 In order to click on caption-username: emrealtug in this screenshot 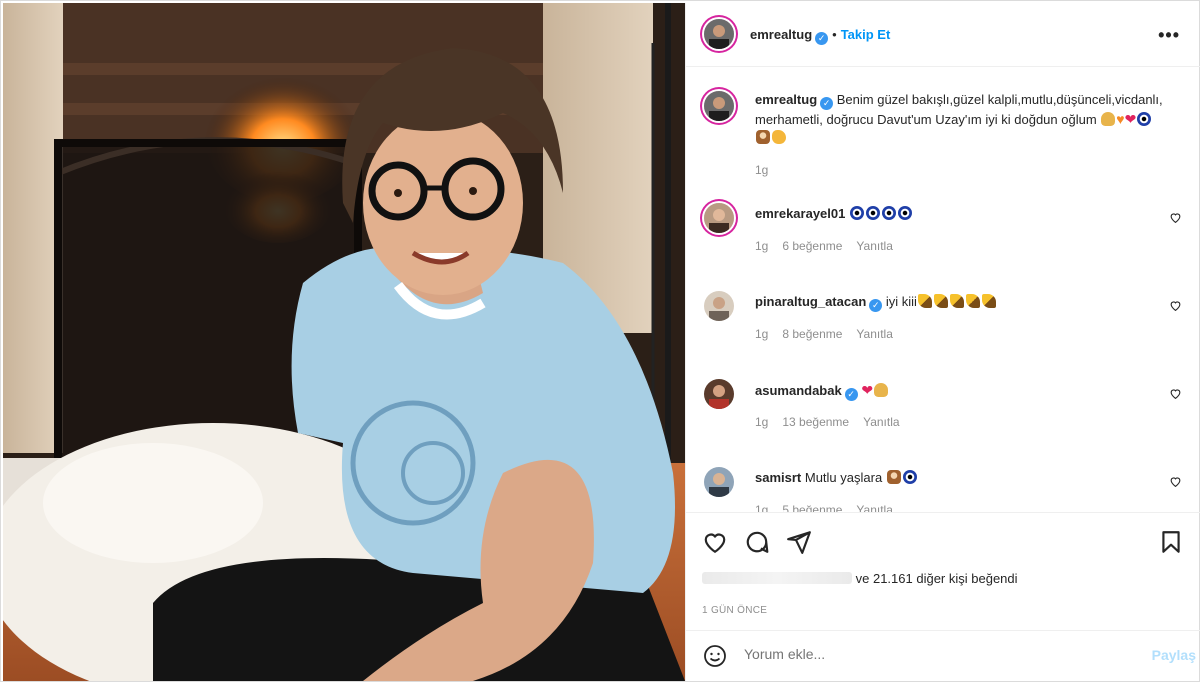, I will do `click(786, 99)`.